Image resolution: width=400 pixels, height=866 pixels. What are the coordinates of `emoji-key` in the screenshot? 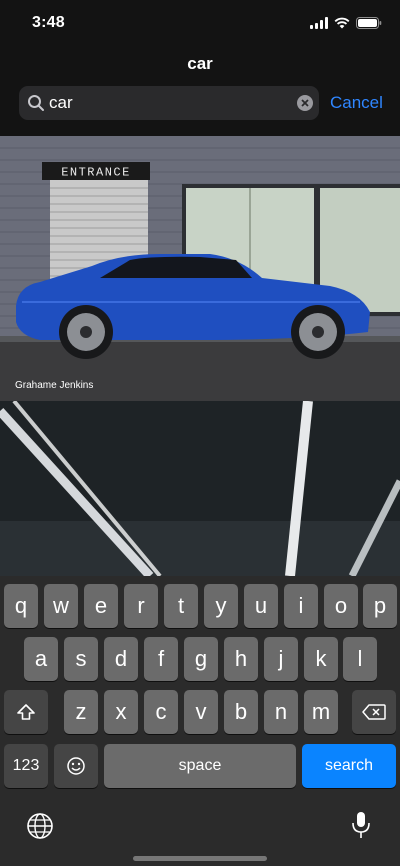 It's located at (76, 766).